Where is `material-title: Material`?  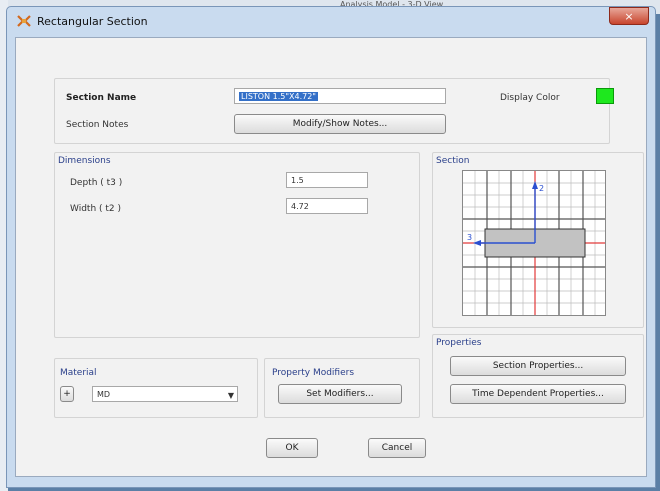
material-title: Material is located at coordinates (78, 373).